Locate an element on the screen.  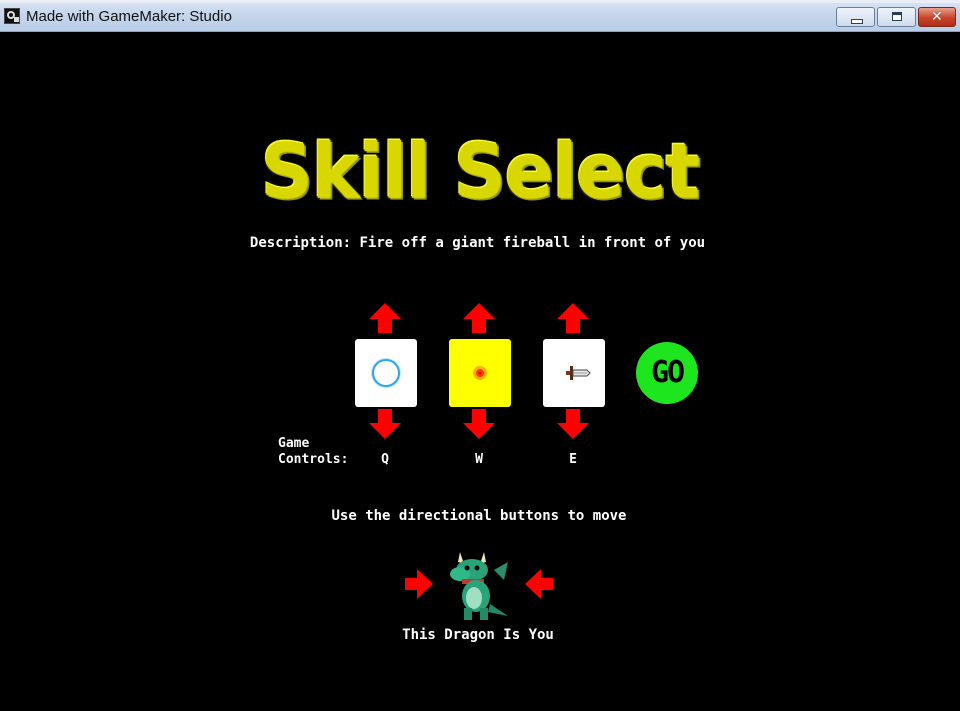
go-label: GO is located at coordinates (667, 372).